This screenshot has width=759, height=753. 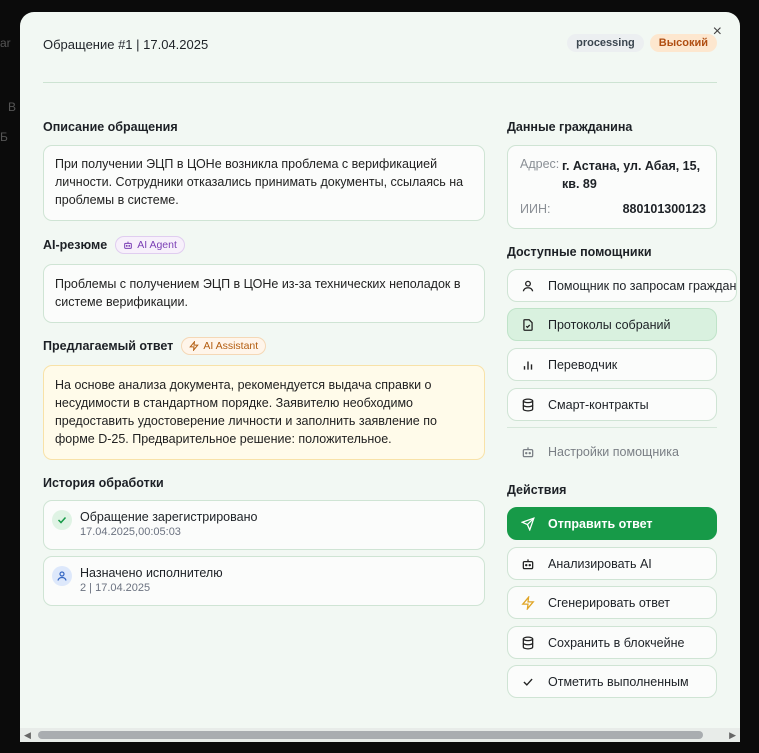 What do you see at coordinates (618, 681) in the screenshot?
I see `mark-done-label: Отметить выполненным` at bounding box center [618, 681].